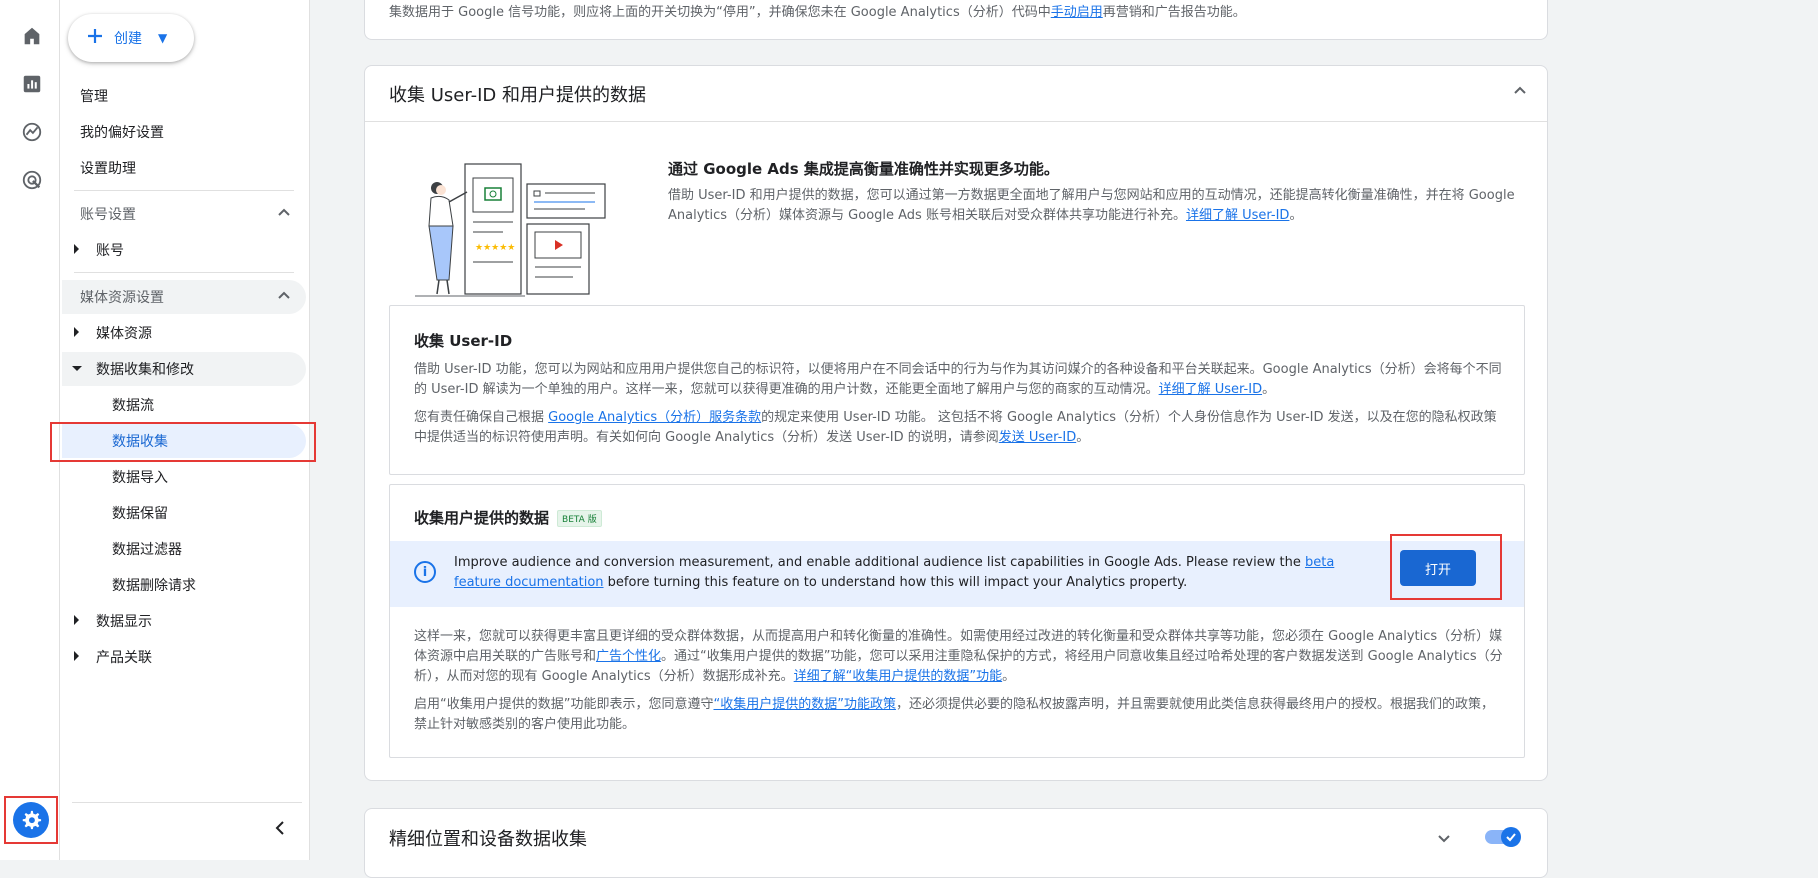 This screenshot has height=878, width=1818. I want to click on check-icon, so click(1511, 837).